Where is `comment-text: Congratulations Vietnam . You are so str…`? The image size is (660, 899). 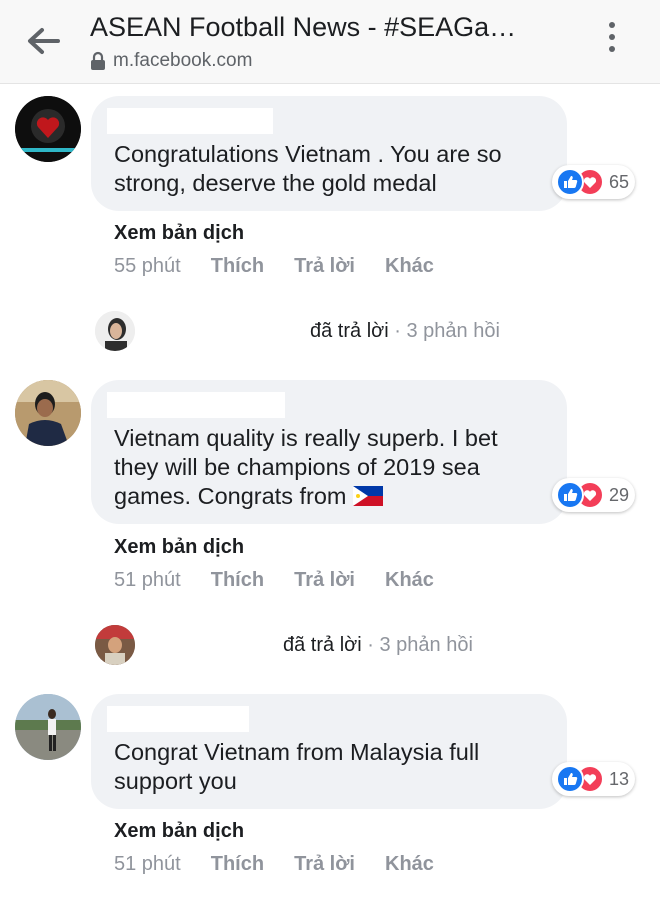 comment-text: Congratulations Vietnam . You are so str… is located at coordinates (308, 168).